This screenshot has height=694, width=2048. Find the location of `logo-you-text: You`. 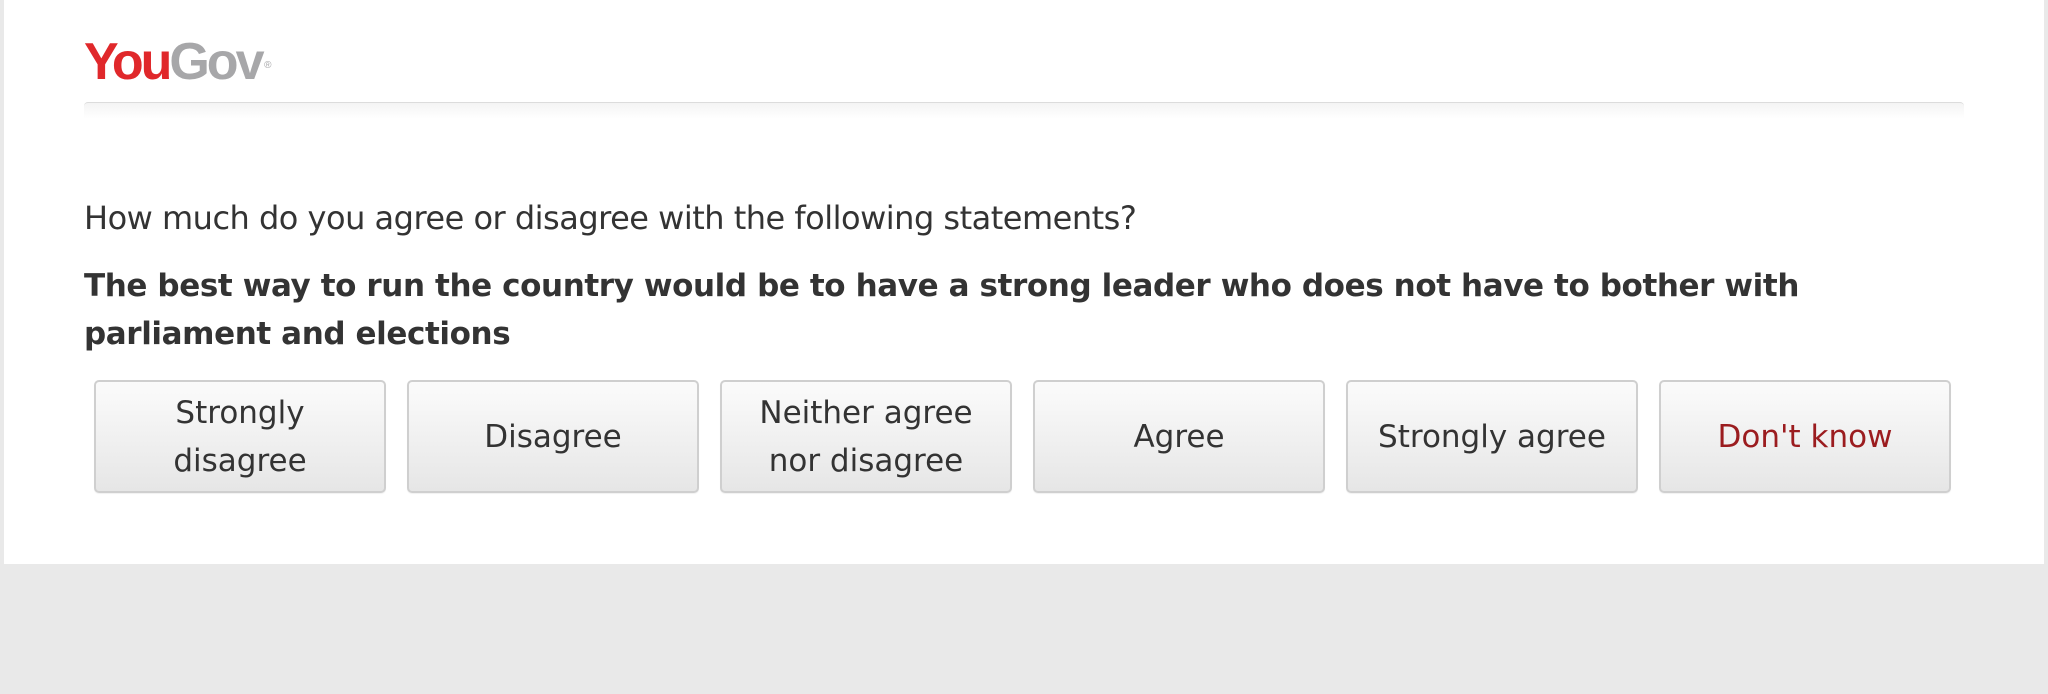

logo-you-text: You is located at coordinates (128, 62).